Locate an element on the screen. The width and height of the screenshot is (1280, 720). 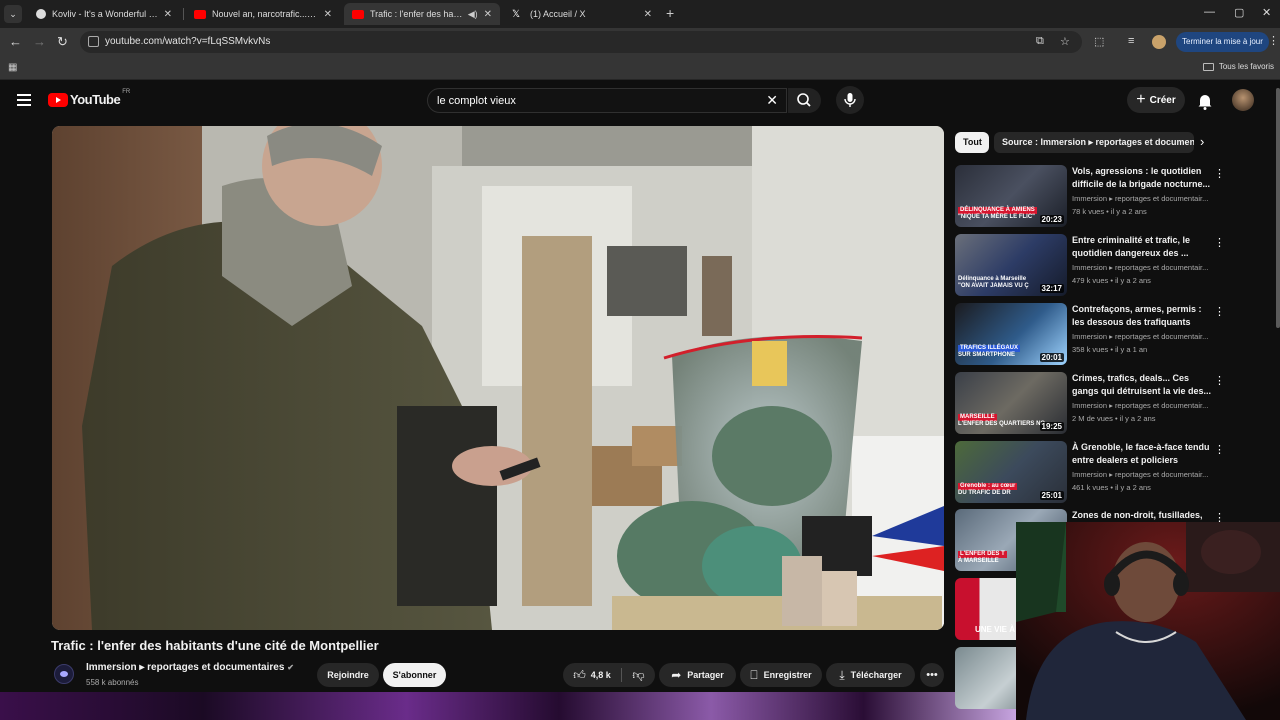
search-input: le complot vieux ✕ is located at coordinates (607, 100).